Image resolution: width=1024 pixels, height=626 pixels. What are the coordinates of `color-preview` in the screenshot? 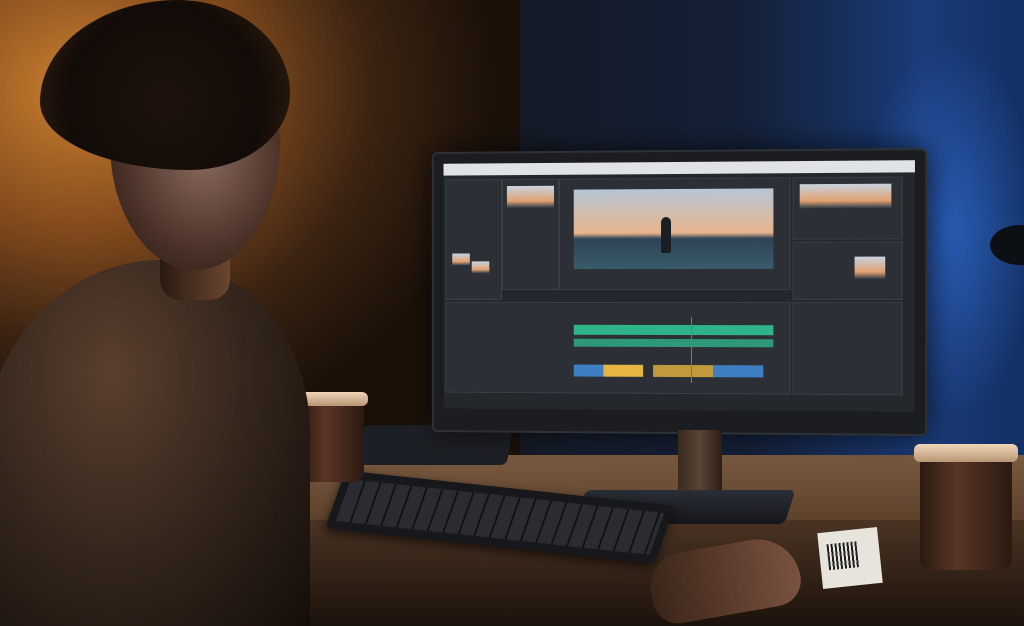 It's located at (870, 268).